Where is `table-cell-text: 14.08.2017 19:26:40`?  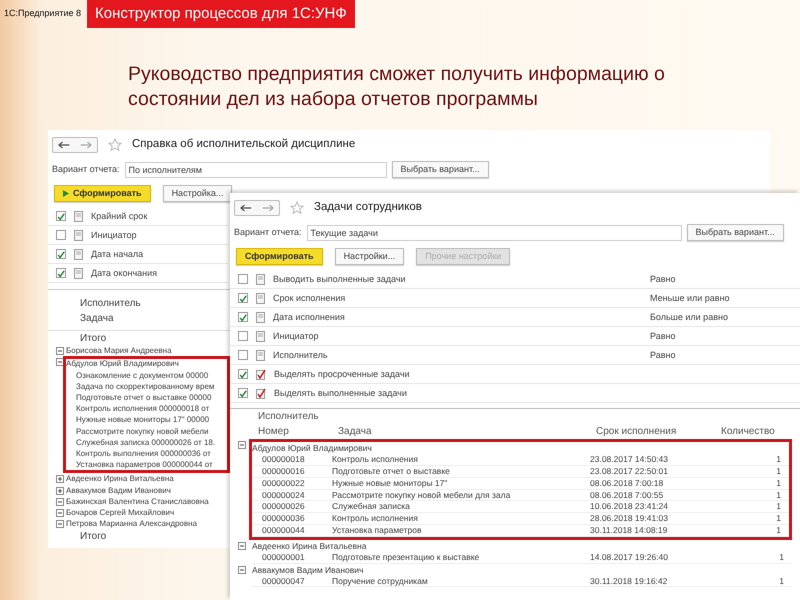
table-cell-text: 14.08.2017 19:26:40 is located at coordinates (629, 558).